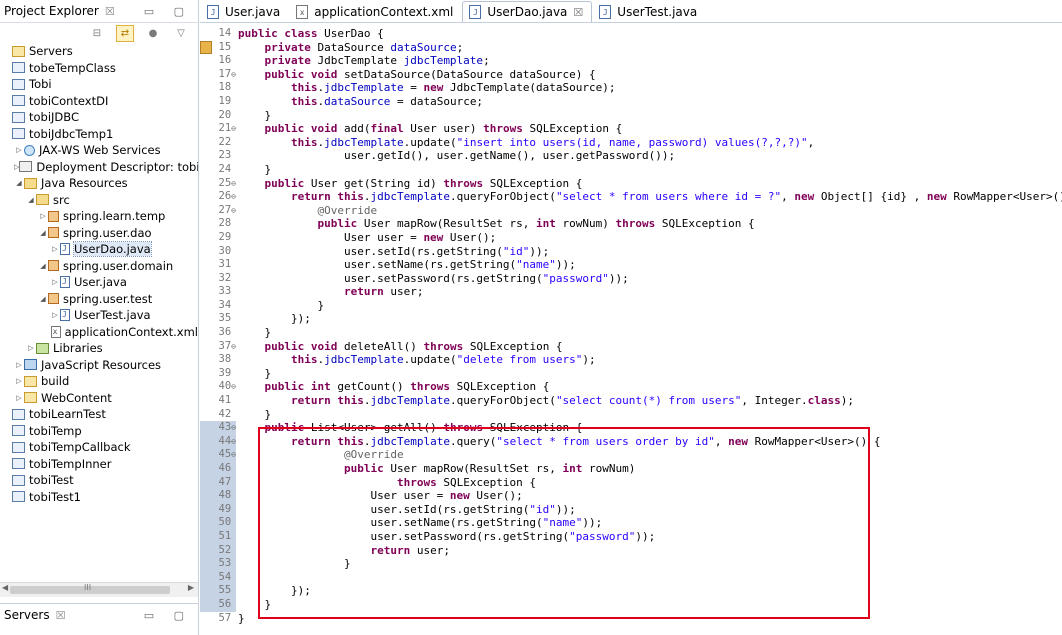 This screenshot has height=635, width=1062. Describe the element at coordinates (99, 84) in the screenshot. I see `tree-item: Tobi` at that location.